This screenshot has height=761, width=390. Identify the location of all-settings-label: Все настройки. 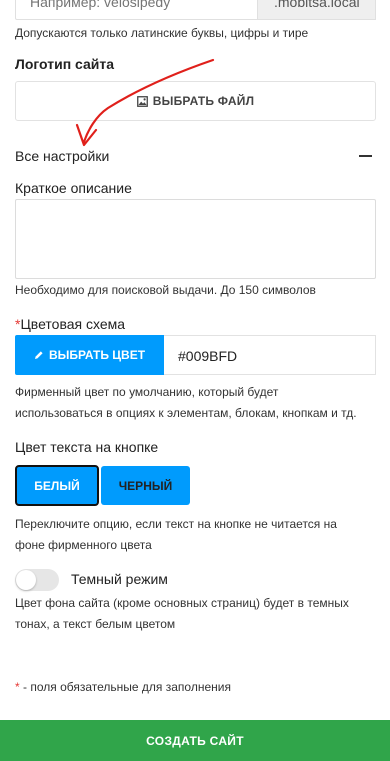
(62, 156).